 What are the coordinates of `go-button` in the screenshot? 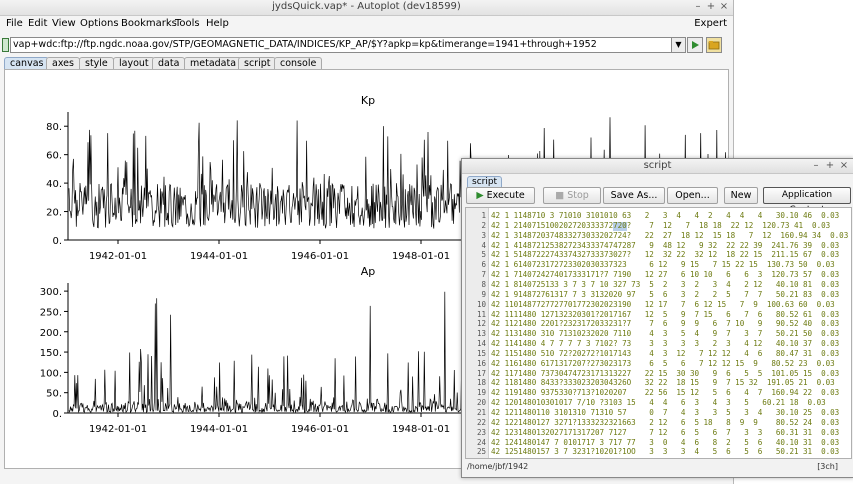 It's located at (695, 45).